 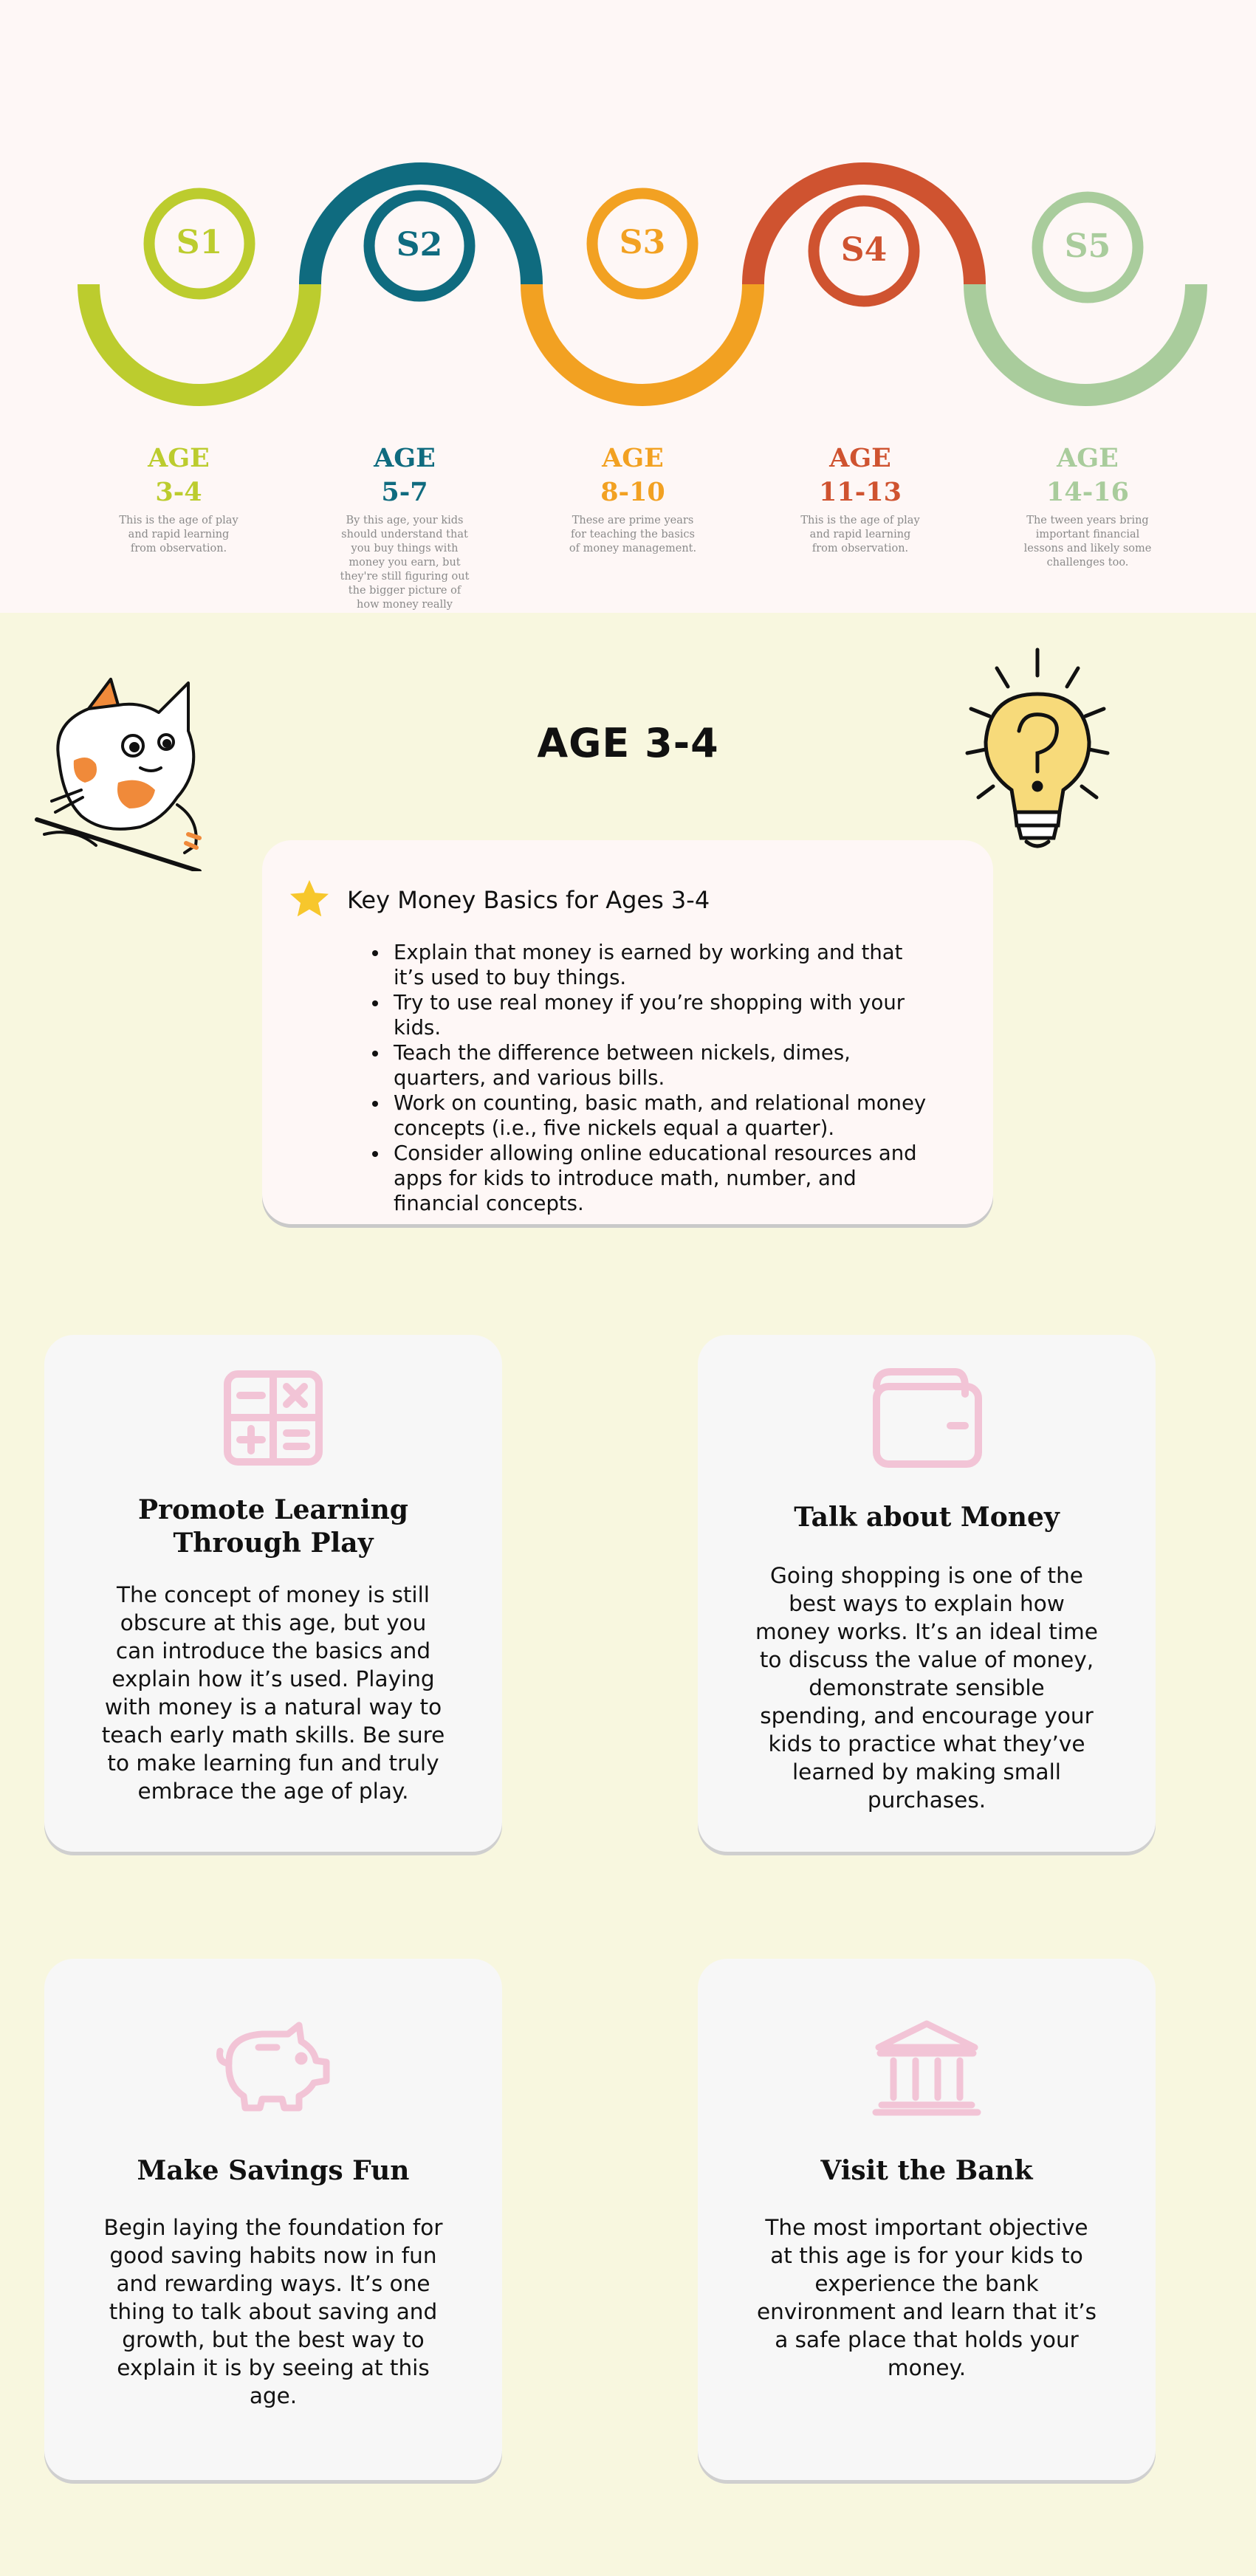 What do you see at coordinates (273, 2170) in the screenshot?
I see `card-title: Make Savings Fun` at bounding box center [273, 2170].